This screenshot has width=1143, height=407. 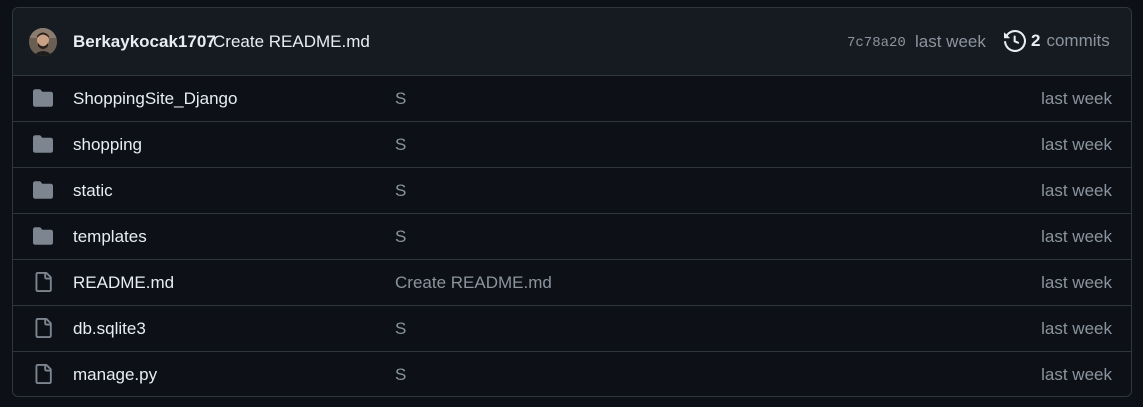 What do you see at coordinates (572, 144) in the screenshot?
I see `file-row: shopping S last week` at bounding box center [572, 144].